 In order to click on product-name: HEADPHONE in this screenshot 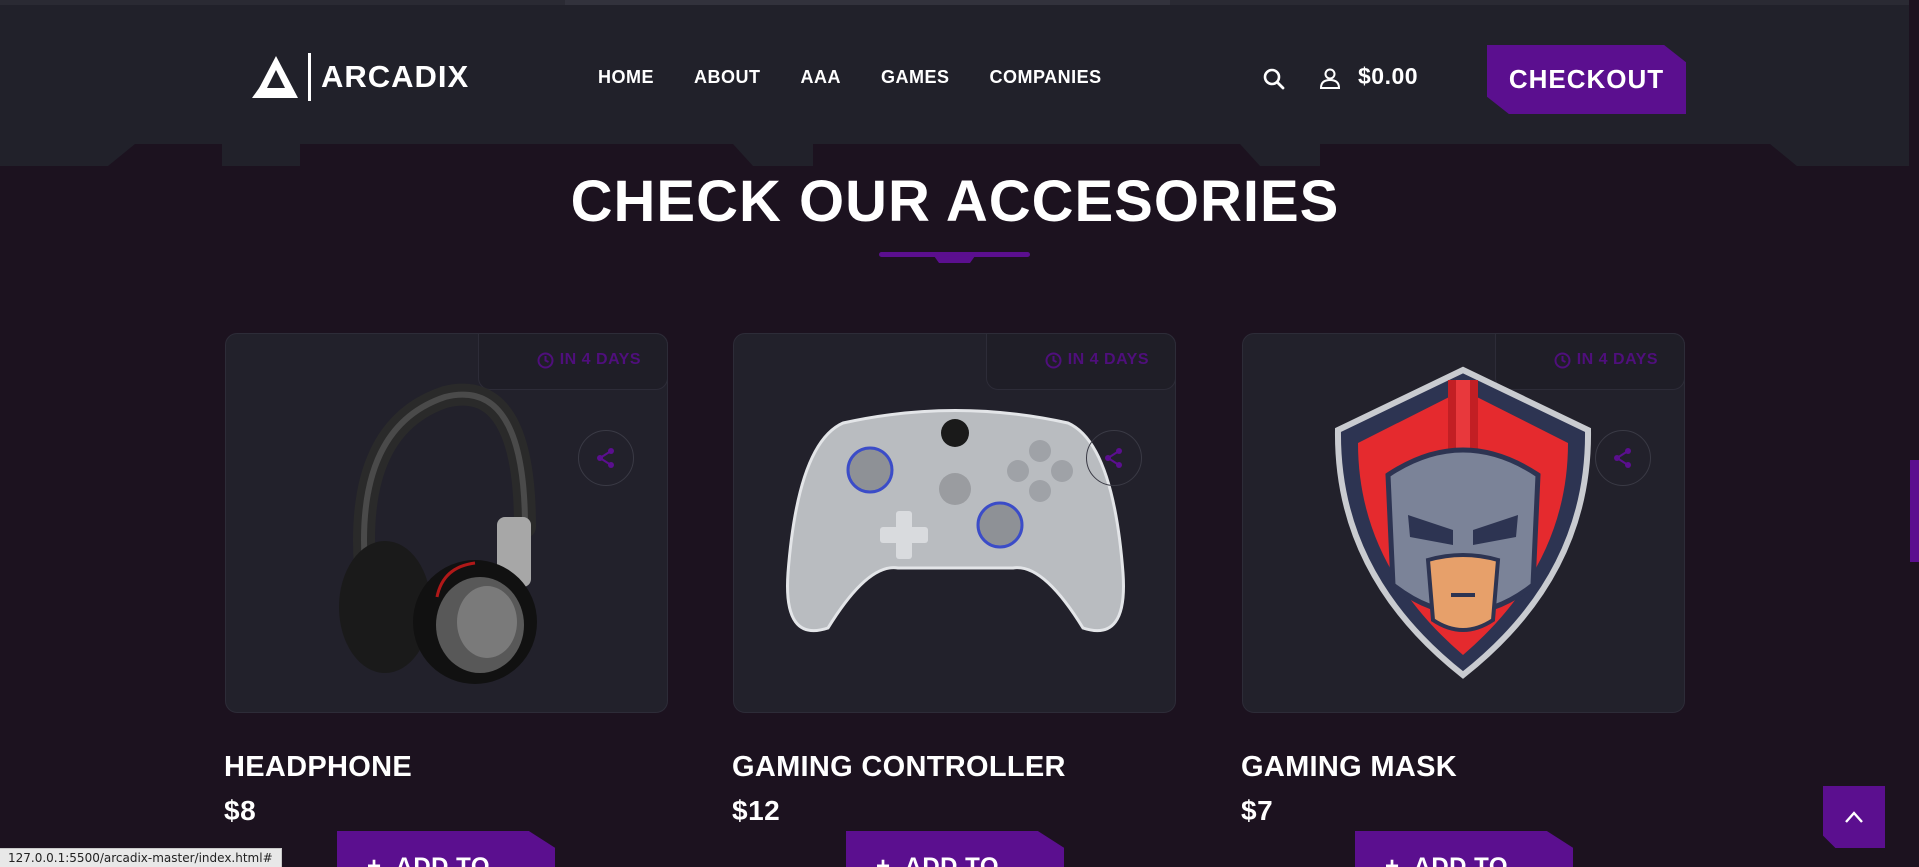, I will do `click(318, 767)`.